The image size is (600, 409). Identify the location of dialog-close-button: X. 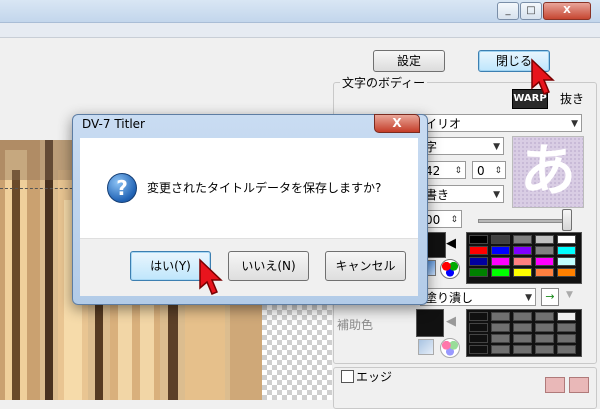
(397, 123).